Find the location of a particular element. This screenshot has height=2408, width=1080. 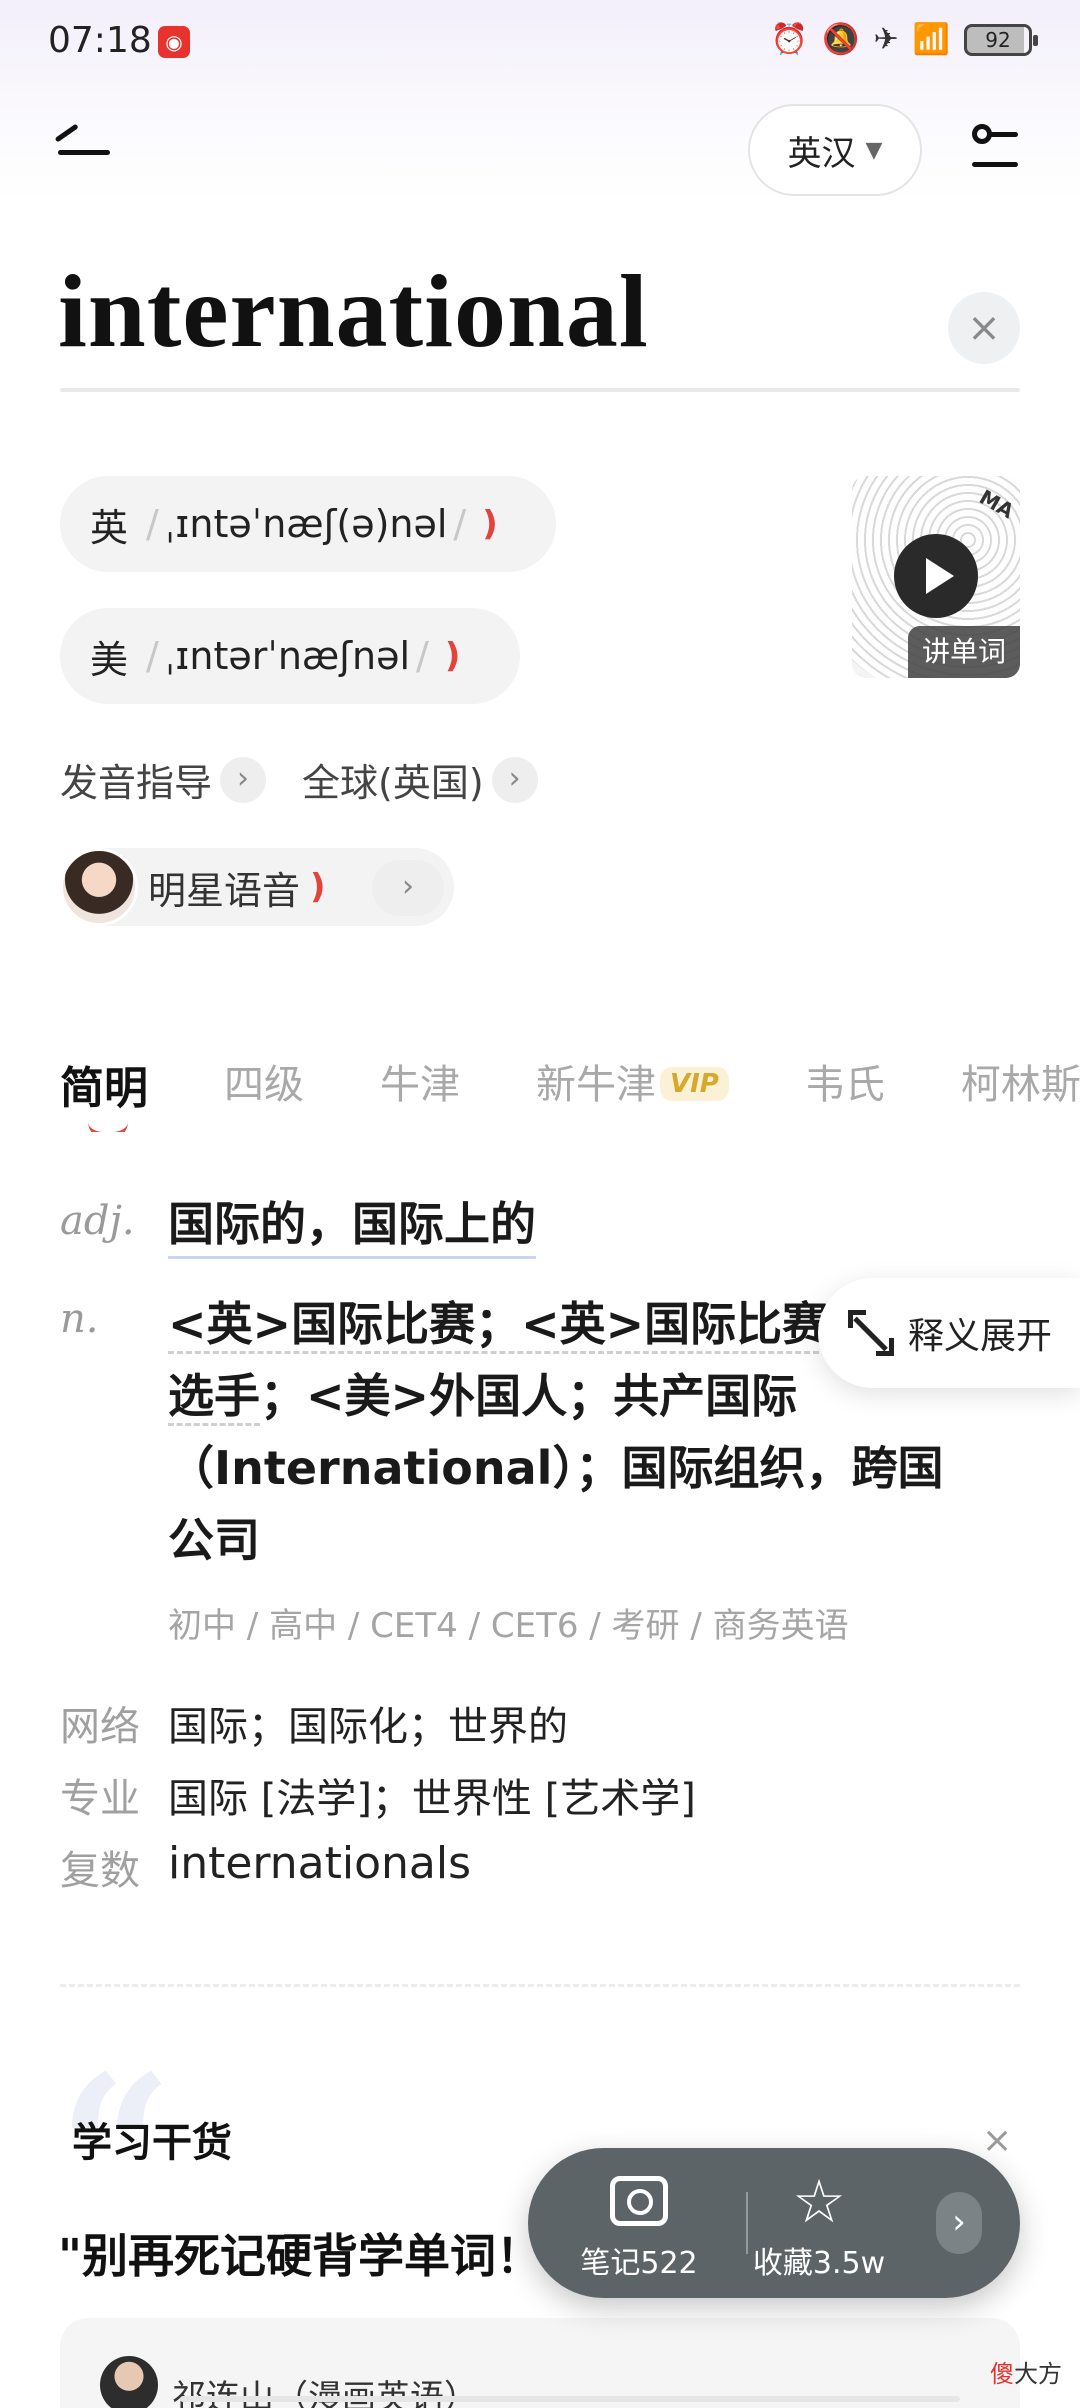

back-arrow-icon is located at coordinates (66, 133).